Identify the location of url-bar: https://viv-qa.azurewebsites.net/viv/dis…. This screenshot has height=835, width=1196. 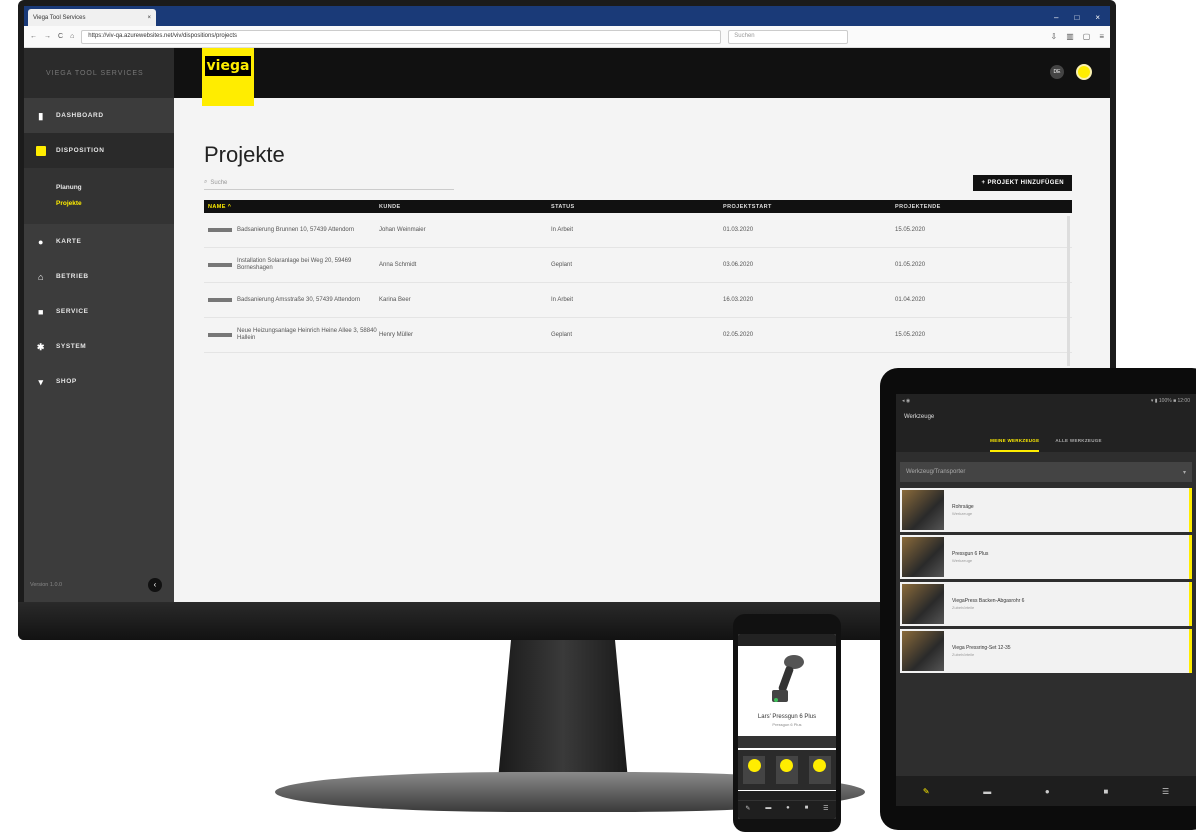
(401, 36).